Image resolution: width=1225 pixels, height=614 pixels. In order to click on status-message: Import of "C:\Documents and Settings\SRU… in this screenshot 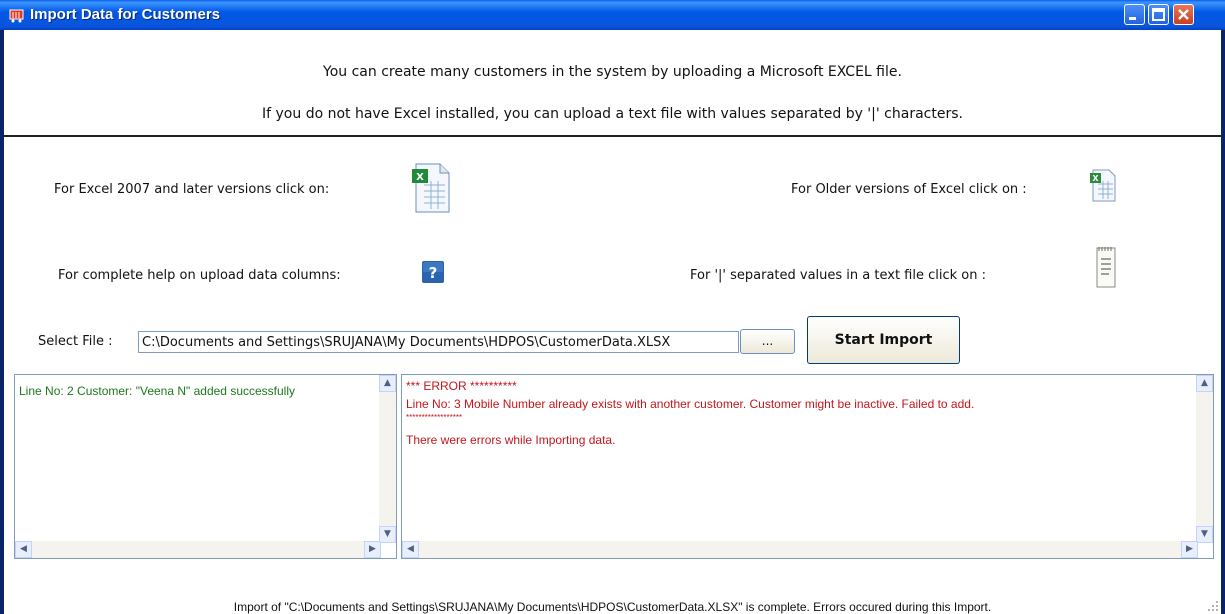, I will do `click(612, 607)`.